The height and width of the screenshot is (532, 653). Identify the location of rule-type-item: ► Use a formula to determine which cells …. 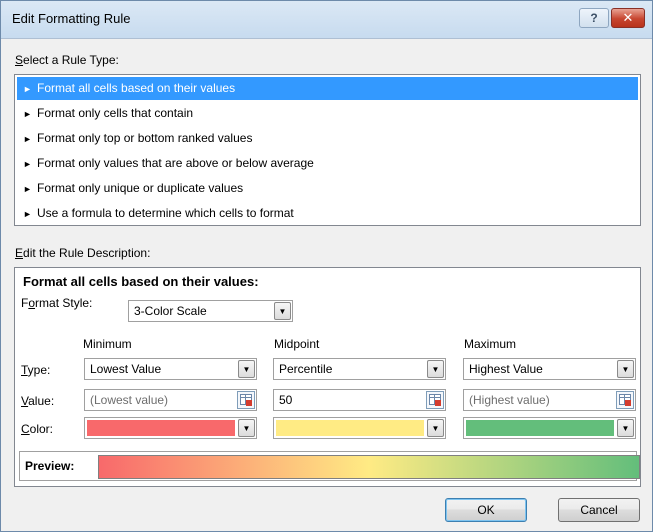
(327, 213).